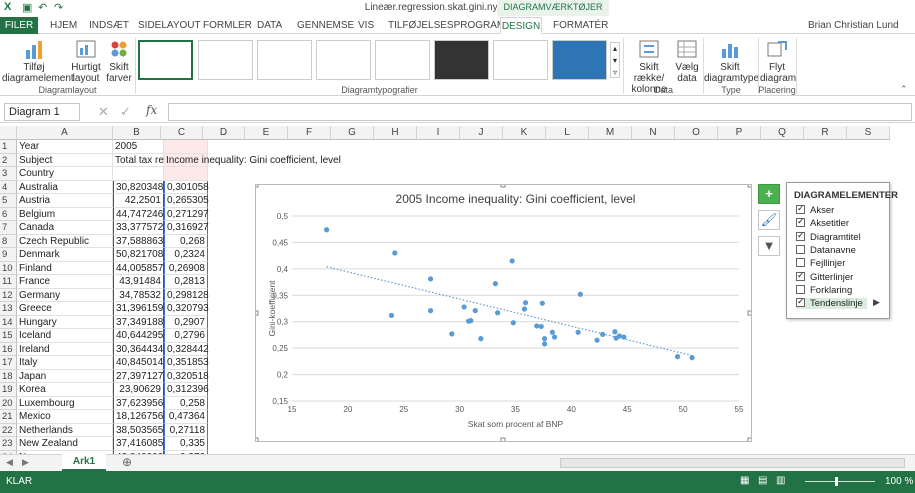 This screenshot has width=915, height=493. I want to click on chart-elements-button: +, so click(769, 194).